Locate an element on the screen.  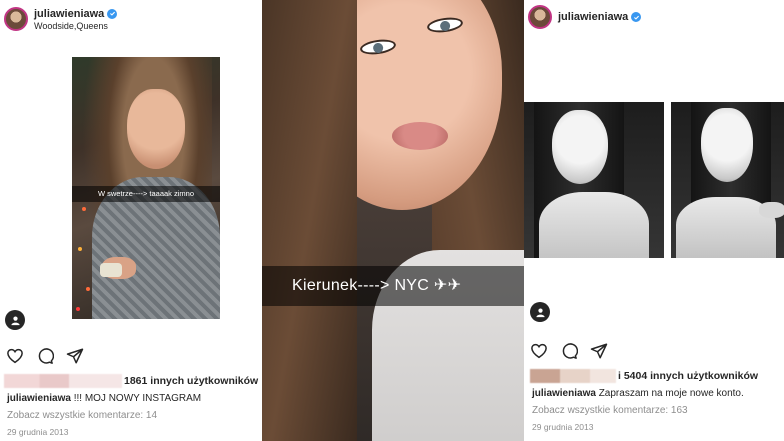
likes-count: i 5404 innych użytkowników is located at coordinates (688, 376).